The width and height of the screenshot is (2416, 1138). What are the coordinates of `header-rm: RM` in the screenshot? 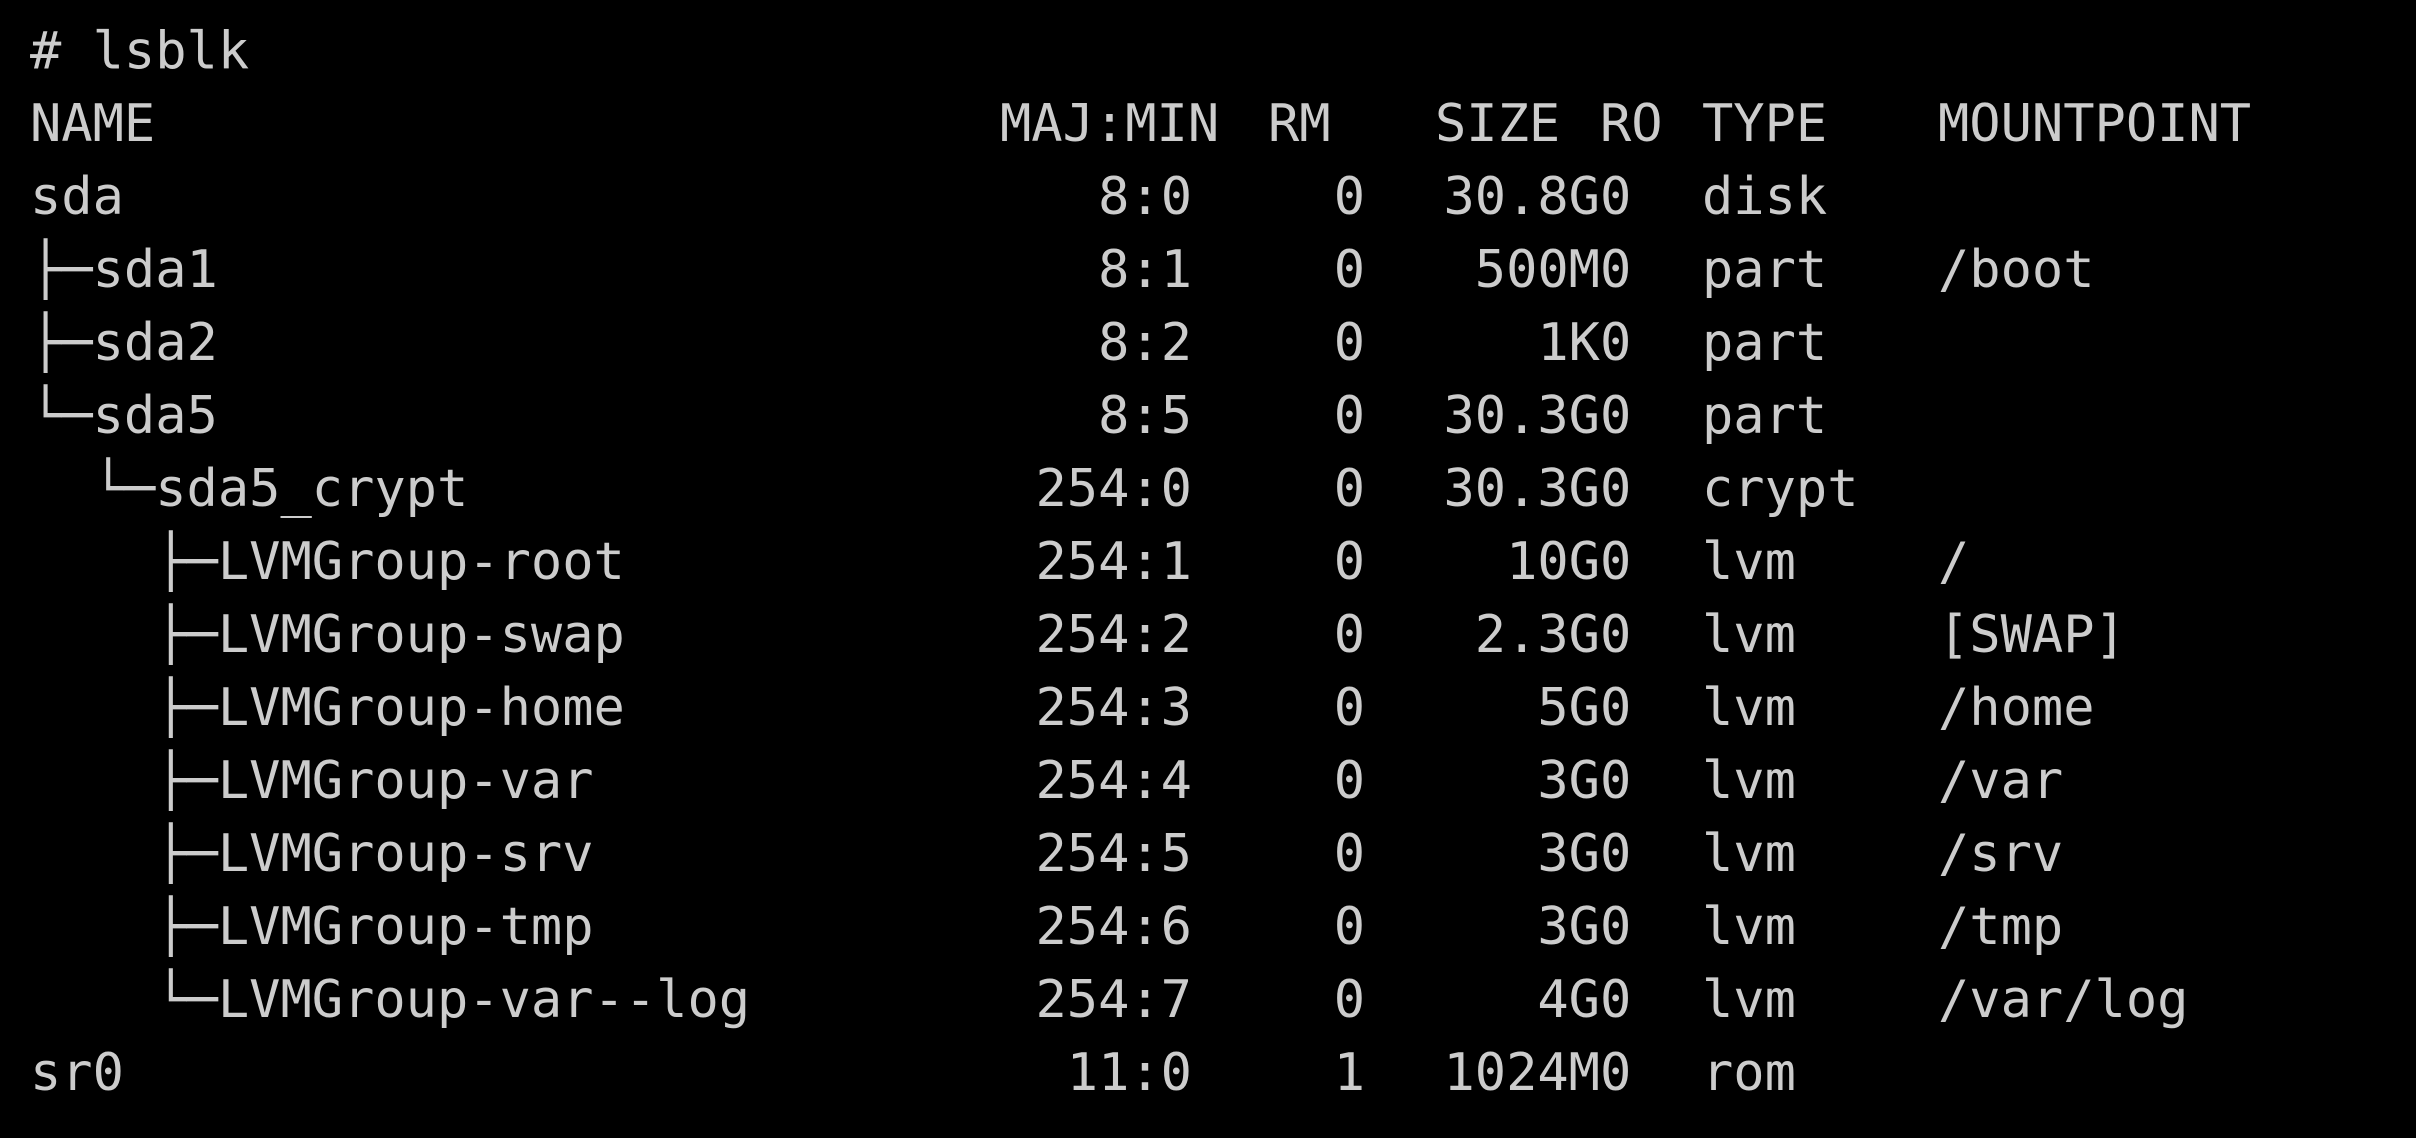 It's located at (1299, 124).